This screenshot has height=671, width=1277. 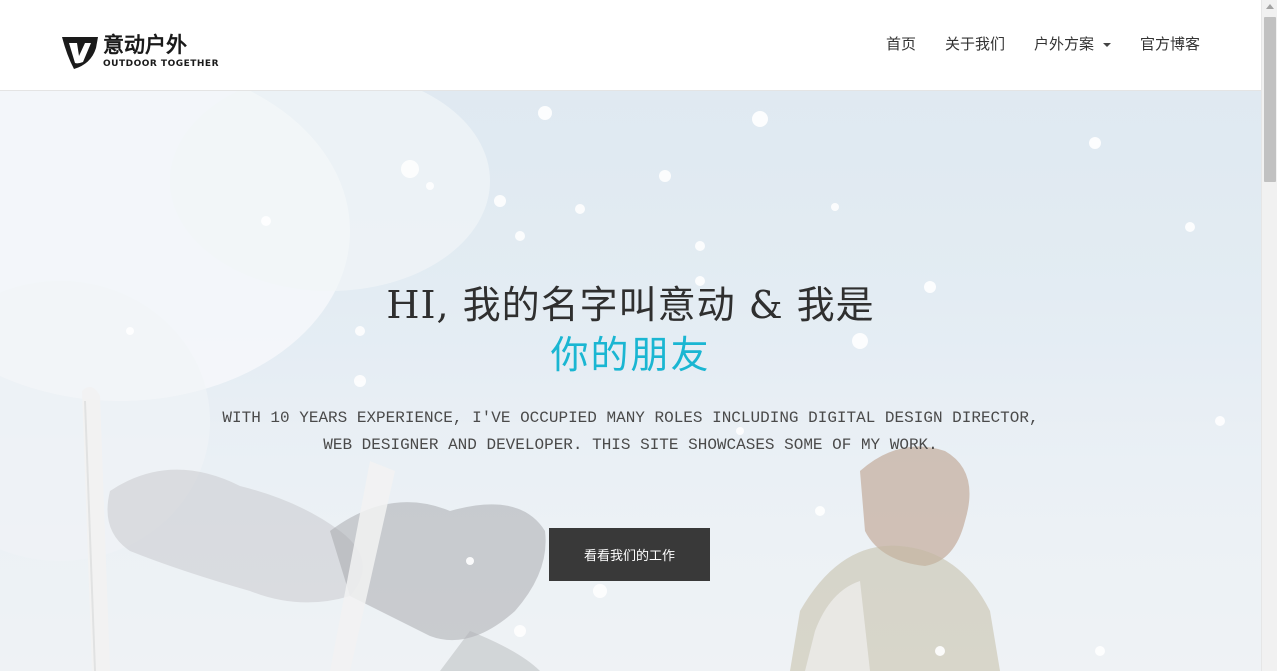 I want to click on nav-item-blog: 官方博客, so click(x=1170, y=44).